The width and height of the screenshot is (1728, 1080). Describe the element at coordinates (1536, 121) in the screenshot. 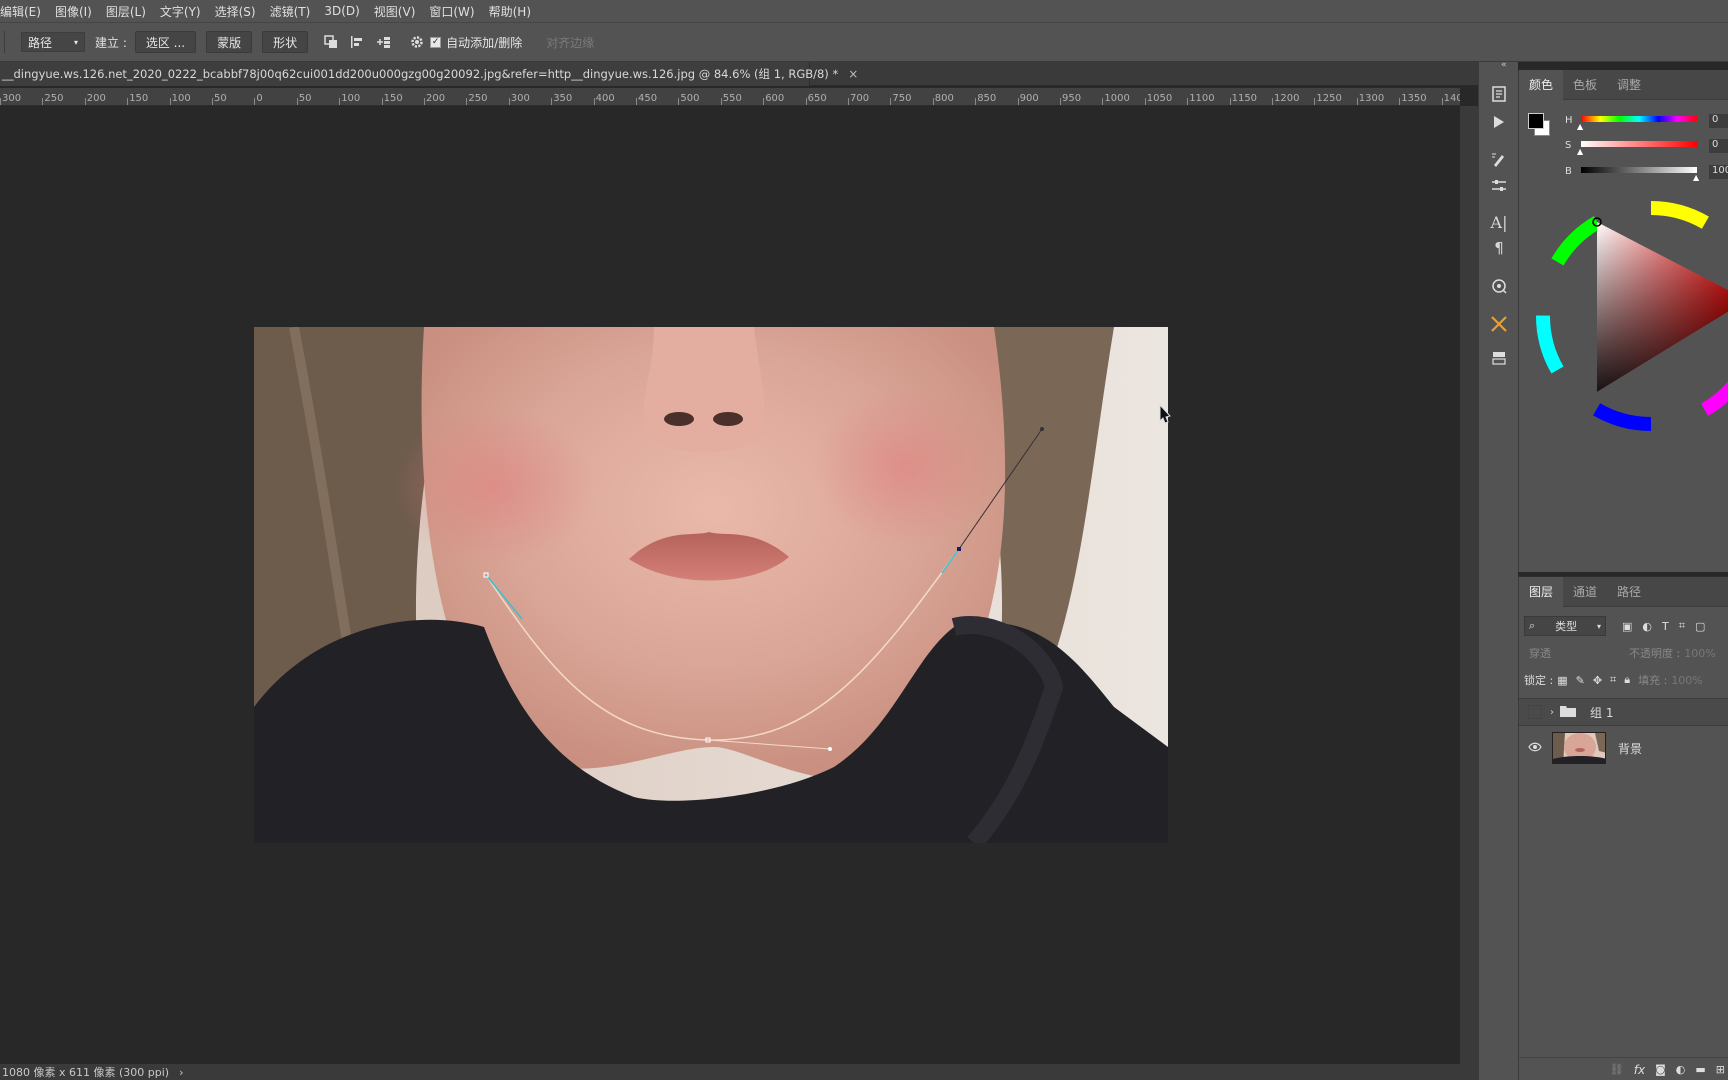

I see `foreground-color-swatch` at that location.